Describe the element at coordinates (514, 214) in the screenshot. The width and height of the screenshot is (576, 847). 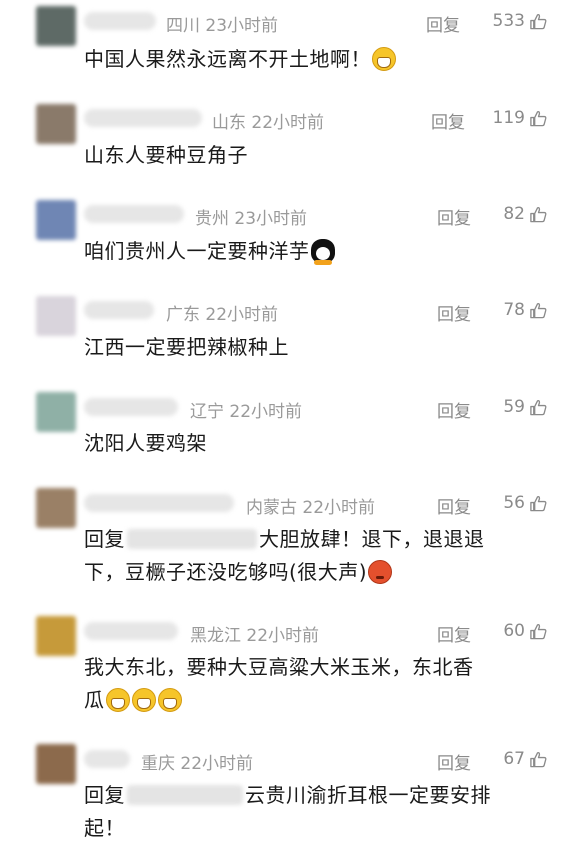
I see `like-count: 82` at that location.